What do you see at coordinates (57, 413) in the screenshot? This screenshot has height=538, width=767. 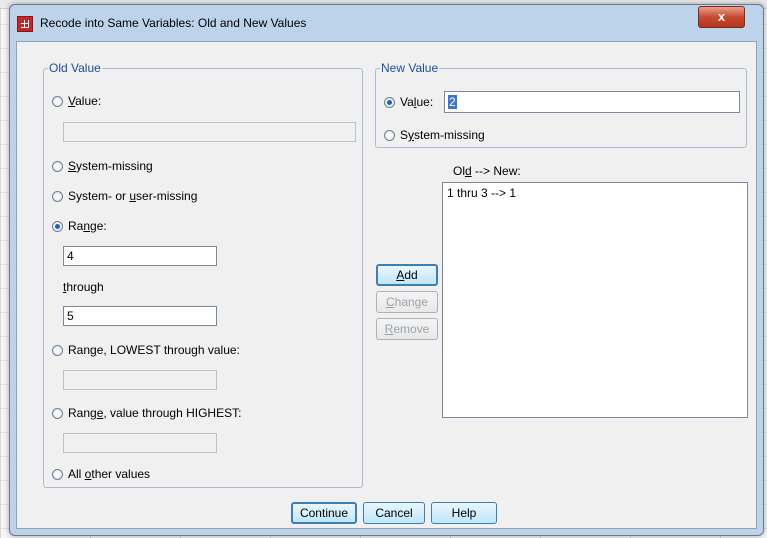 I see `range-highest-radio-circle` at bounding box center [57, 413].